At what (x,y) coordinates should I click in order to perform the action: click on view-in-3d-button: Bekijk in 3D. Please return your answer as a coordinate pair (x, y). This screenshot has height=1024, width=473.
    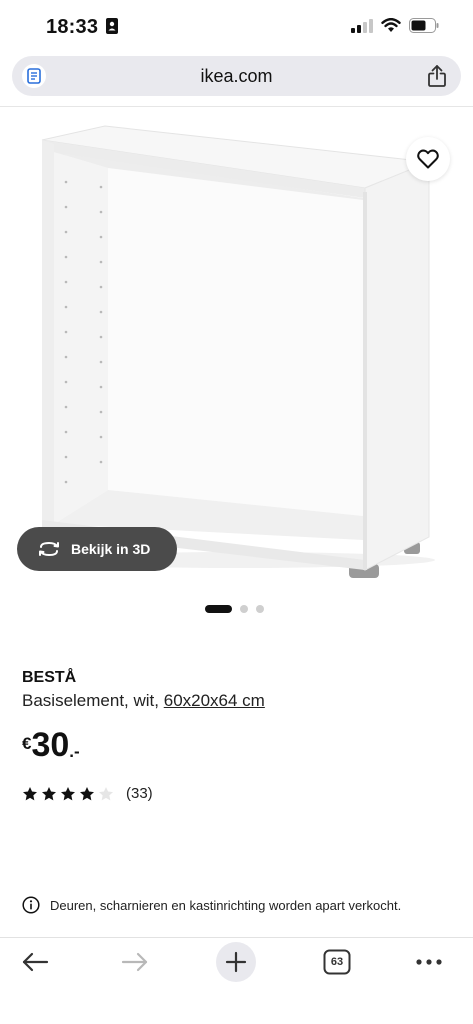
    Looking at the image, I should click on (97, 549).